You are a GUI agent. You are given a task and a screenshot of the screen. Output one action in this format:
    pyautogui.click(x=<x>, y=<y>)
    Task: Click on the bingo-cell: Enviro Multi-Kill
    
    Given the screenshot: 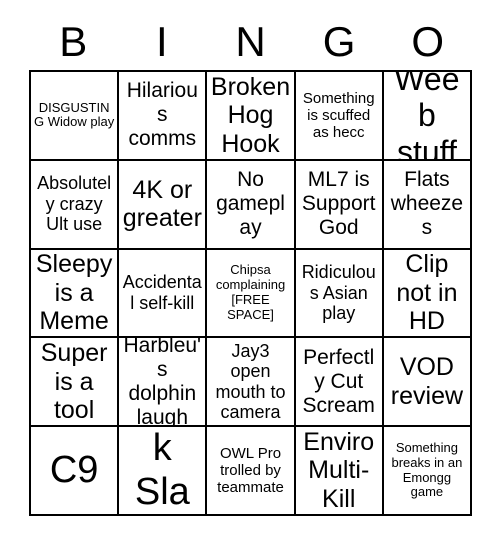 What is the action you would take?
    pyautogui.click(x=339, y=471)
    